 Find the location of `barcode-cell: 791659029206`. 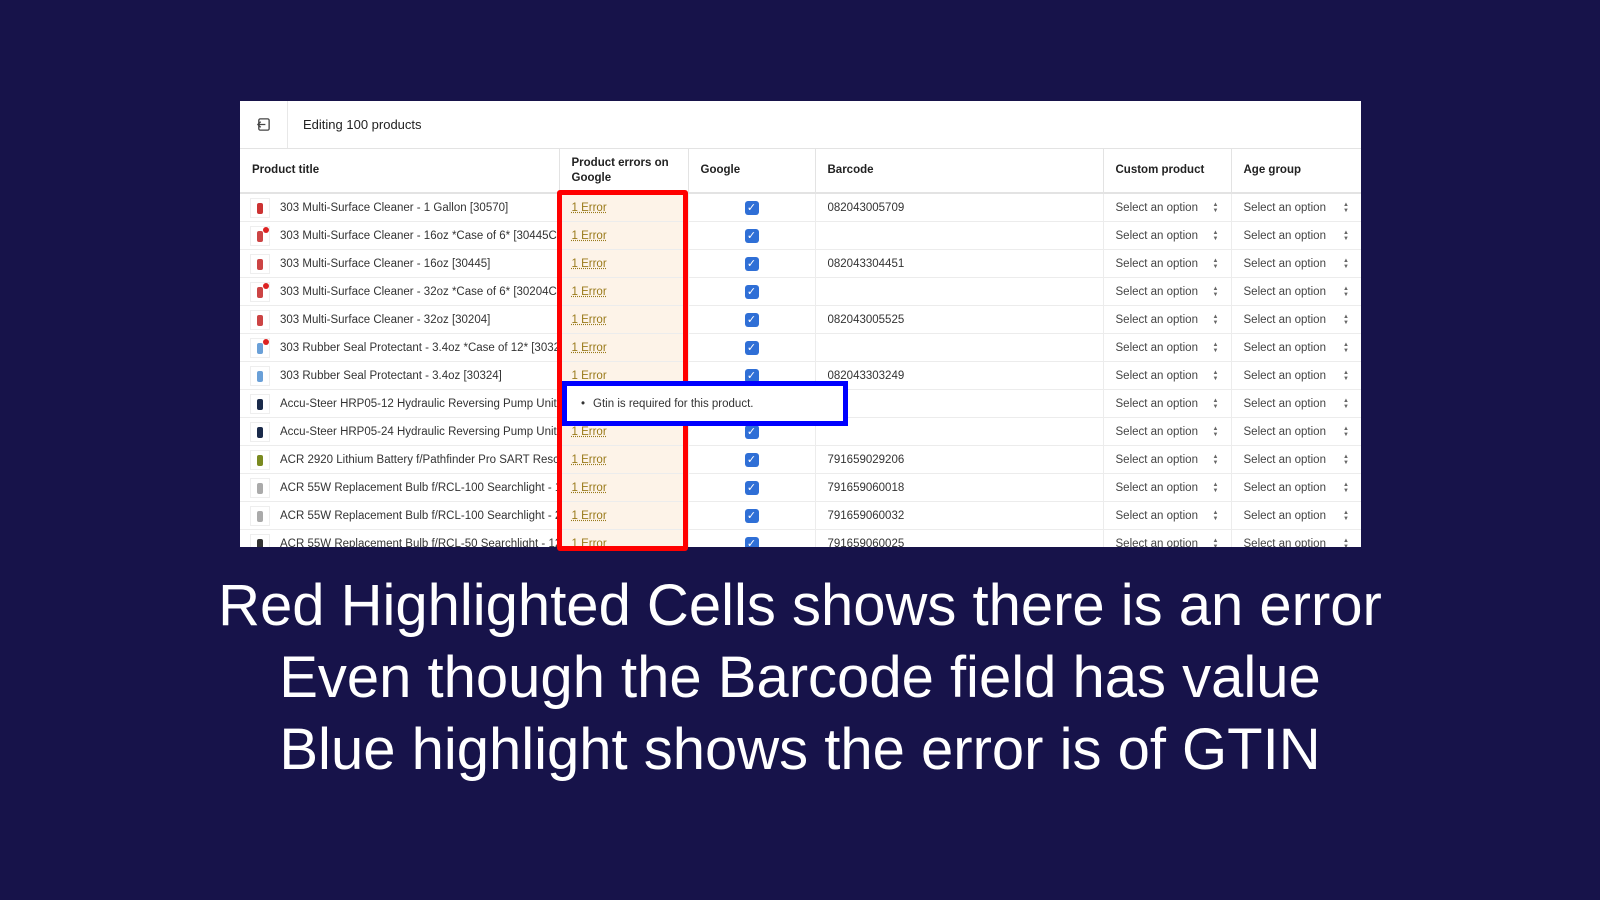

barcode-cell: 791659029206 is located at coordinates (959, 459).